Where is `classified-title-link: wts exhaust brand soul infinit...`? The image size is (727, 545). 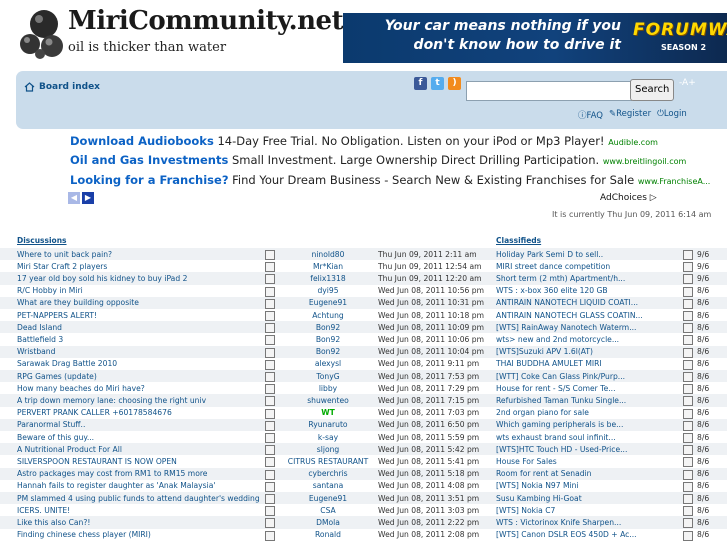 classified-title-link: wts exhaust brand soul infinit... is located at coordinates (587, 437).